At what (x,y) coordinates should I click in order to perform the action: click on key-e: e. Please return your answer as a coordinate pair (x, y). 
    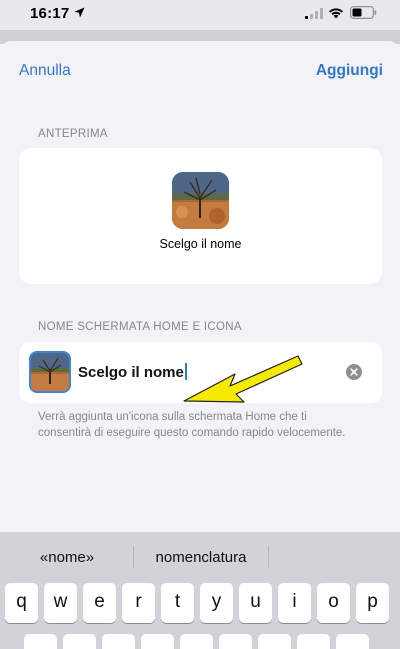
    Looking at the image, I should click on (99, 603).